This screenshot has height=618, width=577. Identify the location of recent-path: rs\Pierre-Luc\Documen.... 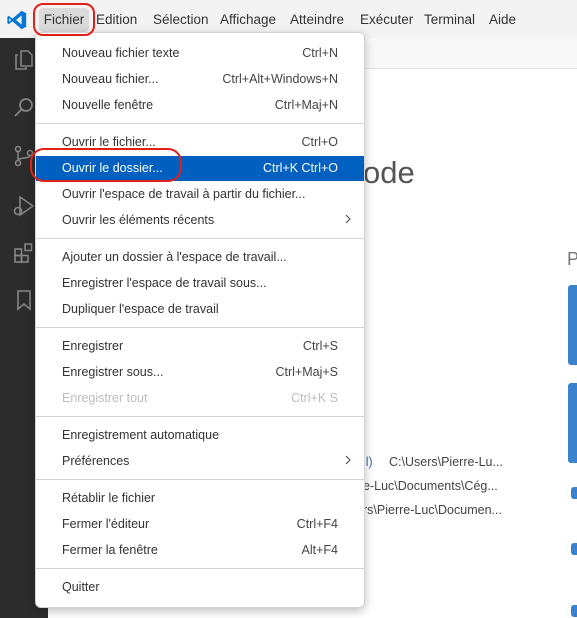
(432, 510).